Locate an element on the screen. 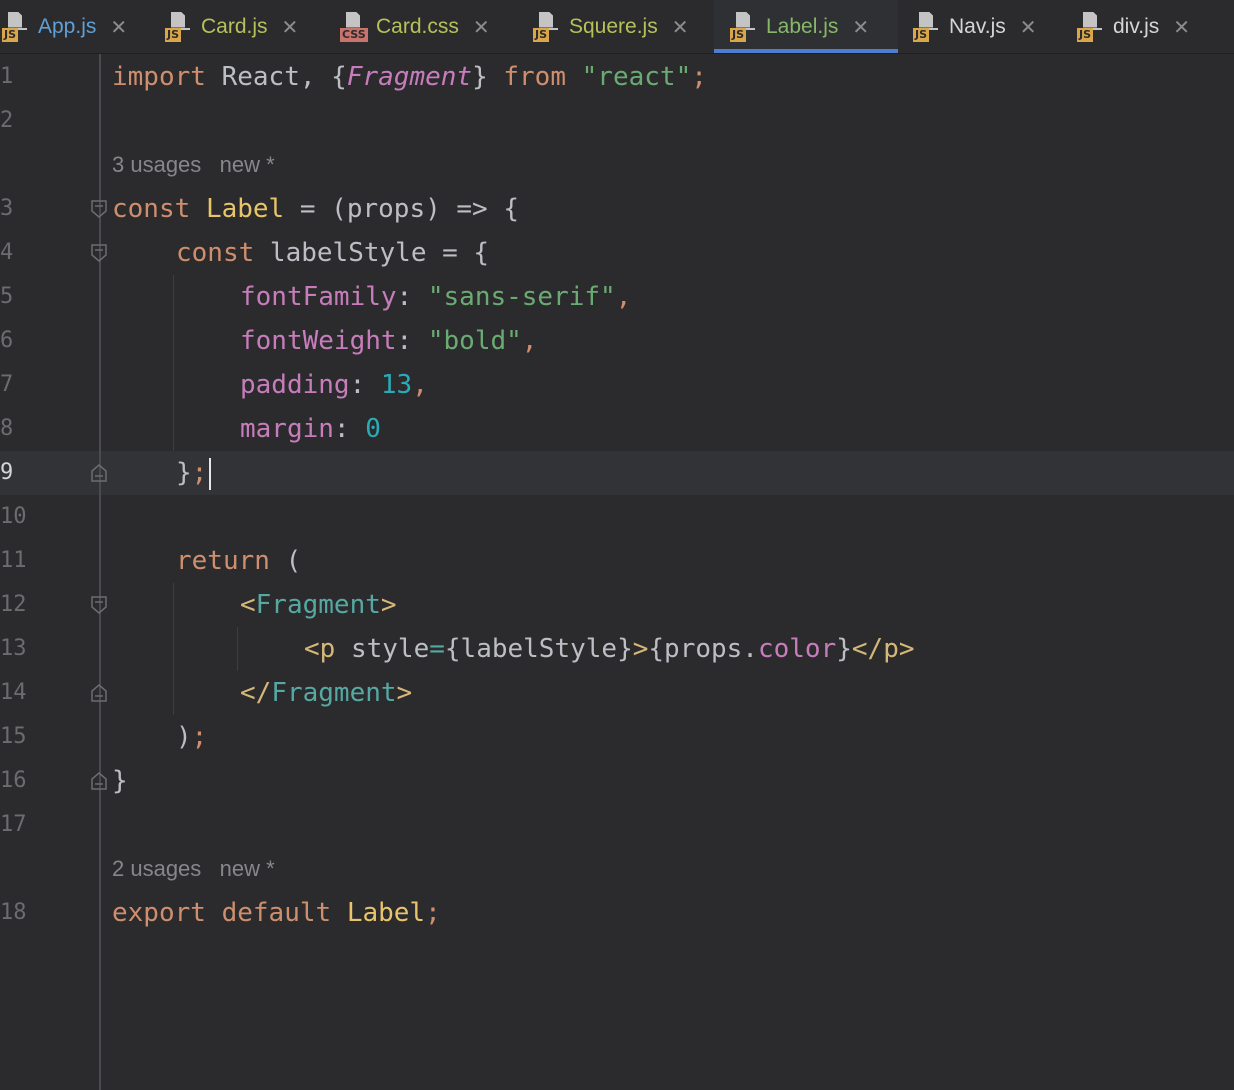 Image resolution: width=1234 pixels, height=1090 pixels. tab-app-js: JS App.js ✕ is located at coordinates (75, 26).